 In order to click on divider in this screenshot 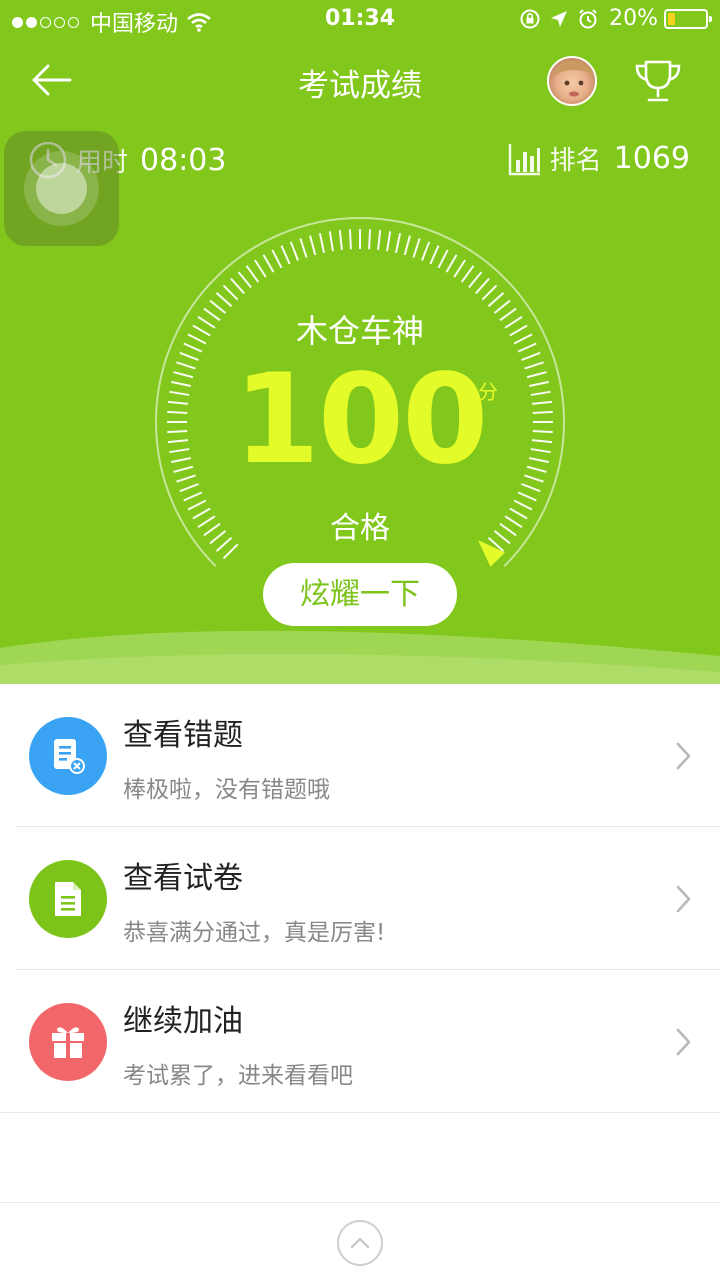, I will do `click(360, 1112)`.